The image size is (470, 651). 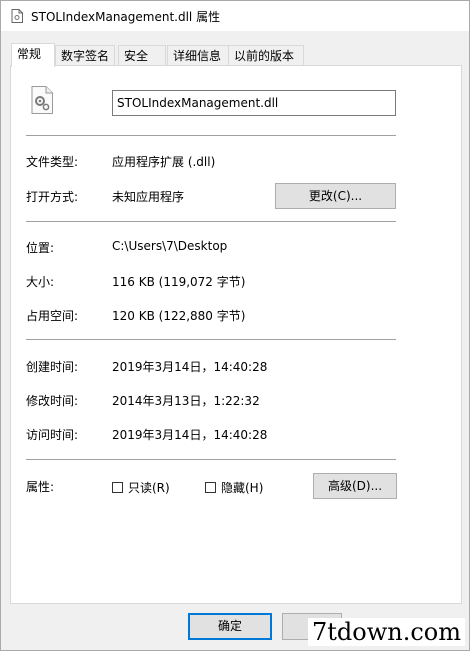 I want to click on created-value: 2019年3月14日，14:40:28, so click(x=190, y=367).